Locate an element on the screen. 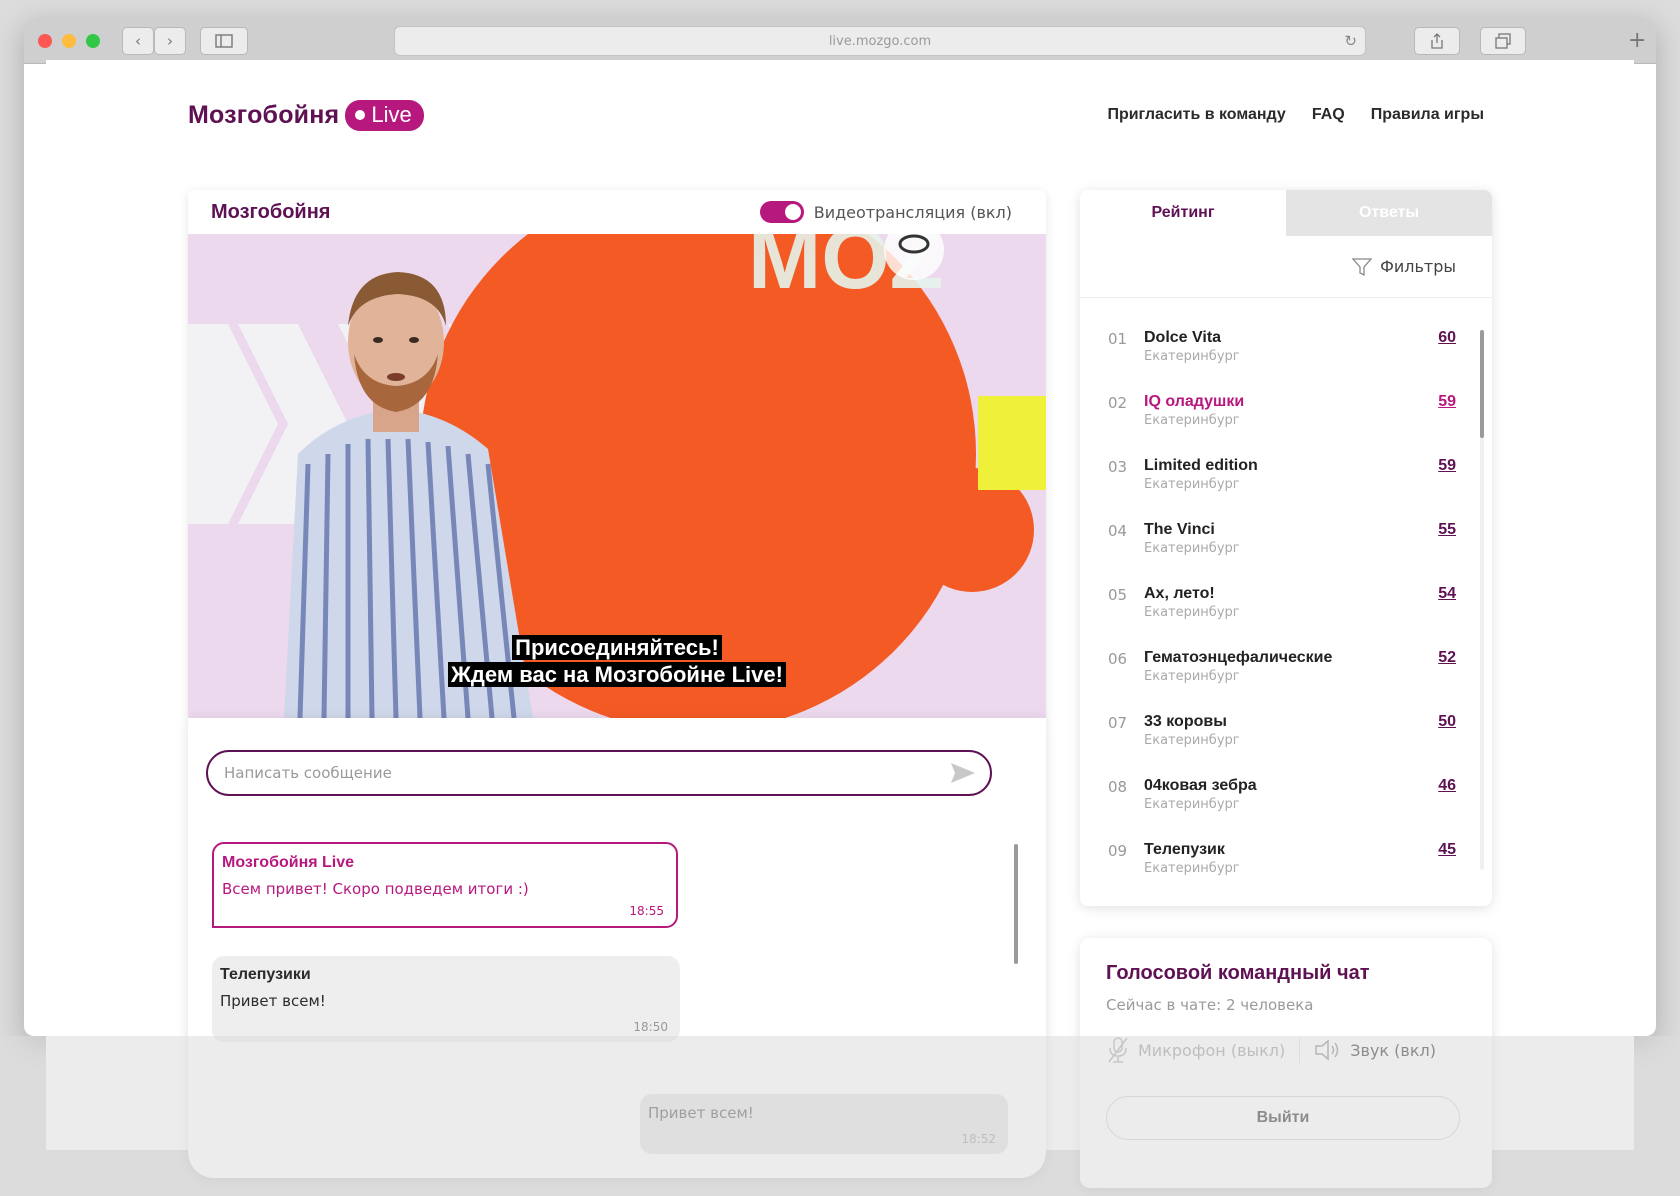 The image size is (1680, 1196). sidebar-icon is located at coordinates (224, 41).